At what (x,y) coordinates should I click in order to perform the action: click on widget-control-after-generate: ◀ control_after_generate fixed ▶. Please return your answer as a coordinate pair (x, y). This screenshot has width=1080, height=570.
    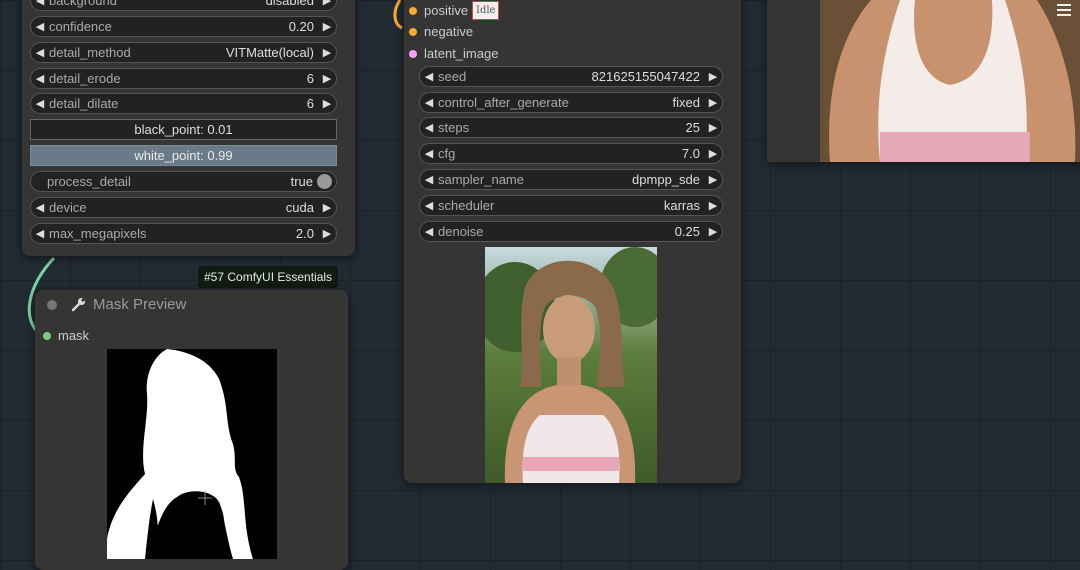
    Looking at the image, I should click on (571, 102).